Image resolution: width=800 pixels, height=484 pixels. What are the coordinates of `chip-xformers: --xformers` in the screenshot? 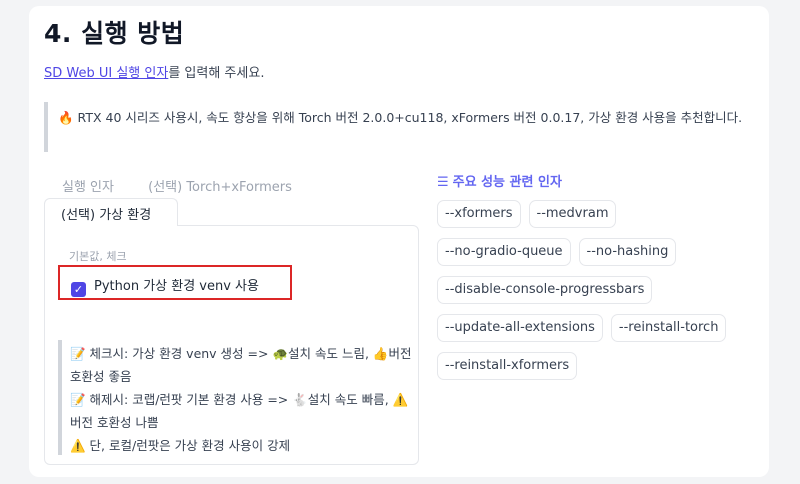 It's located at (479, 214).